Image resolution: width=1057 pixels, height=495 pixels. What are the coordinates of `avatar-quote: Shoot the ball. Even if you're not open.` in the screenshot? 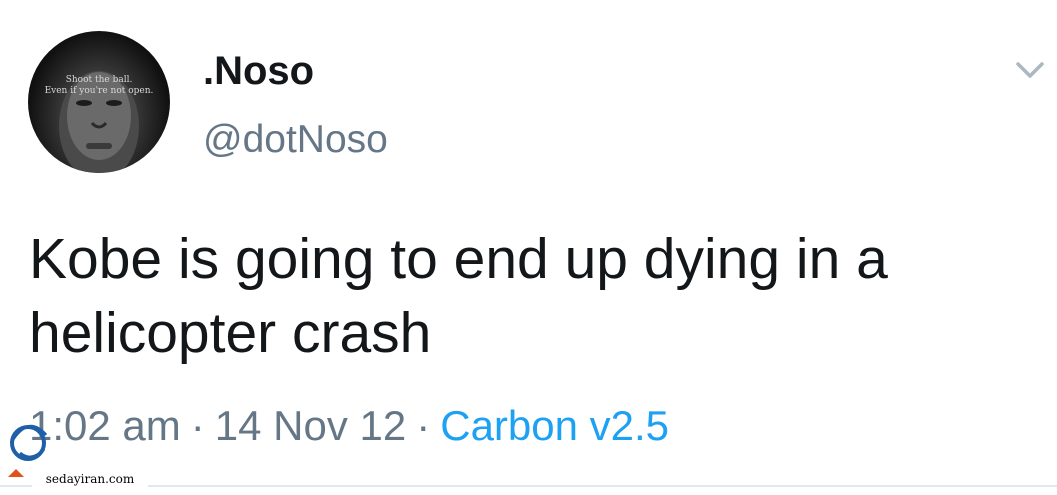 It's located at (99, 86).